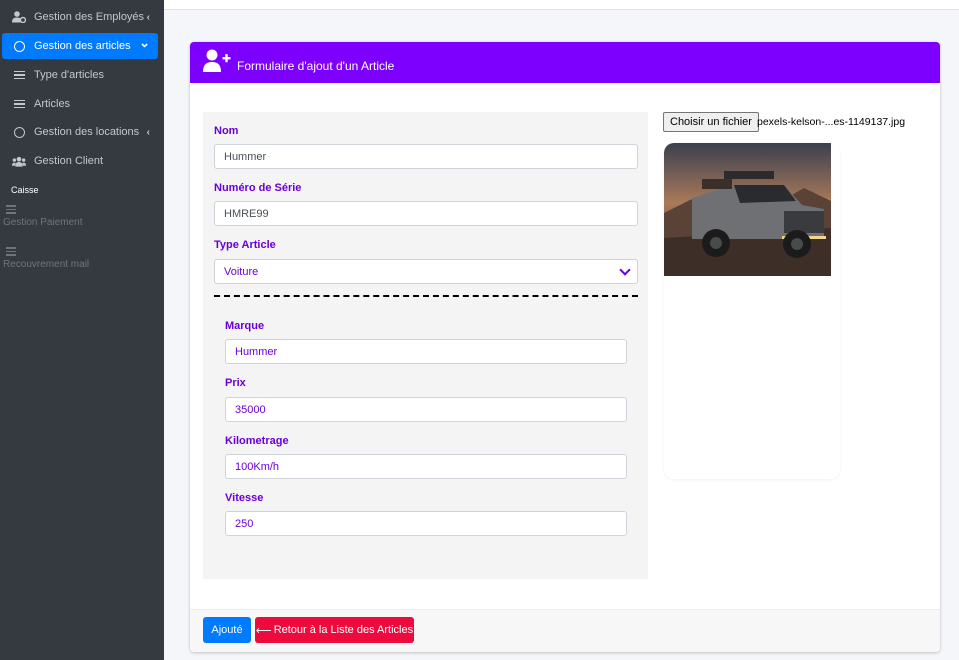 The width and height of the screenshot is (959, 660). I want to click on user-cog-icon, so click(19, 17).